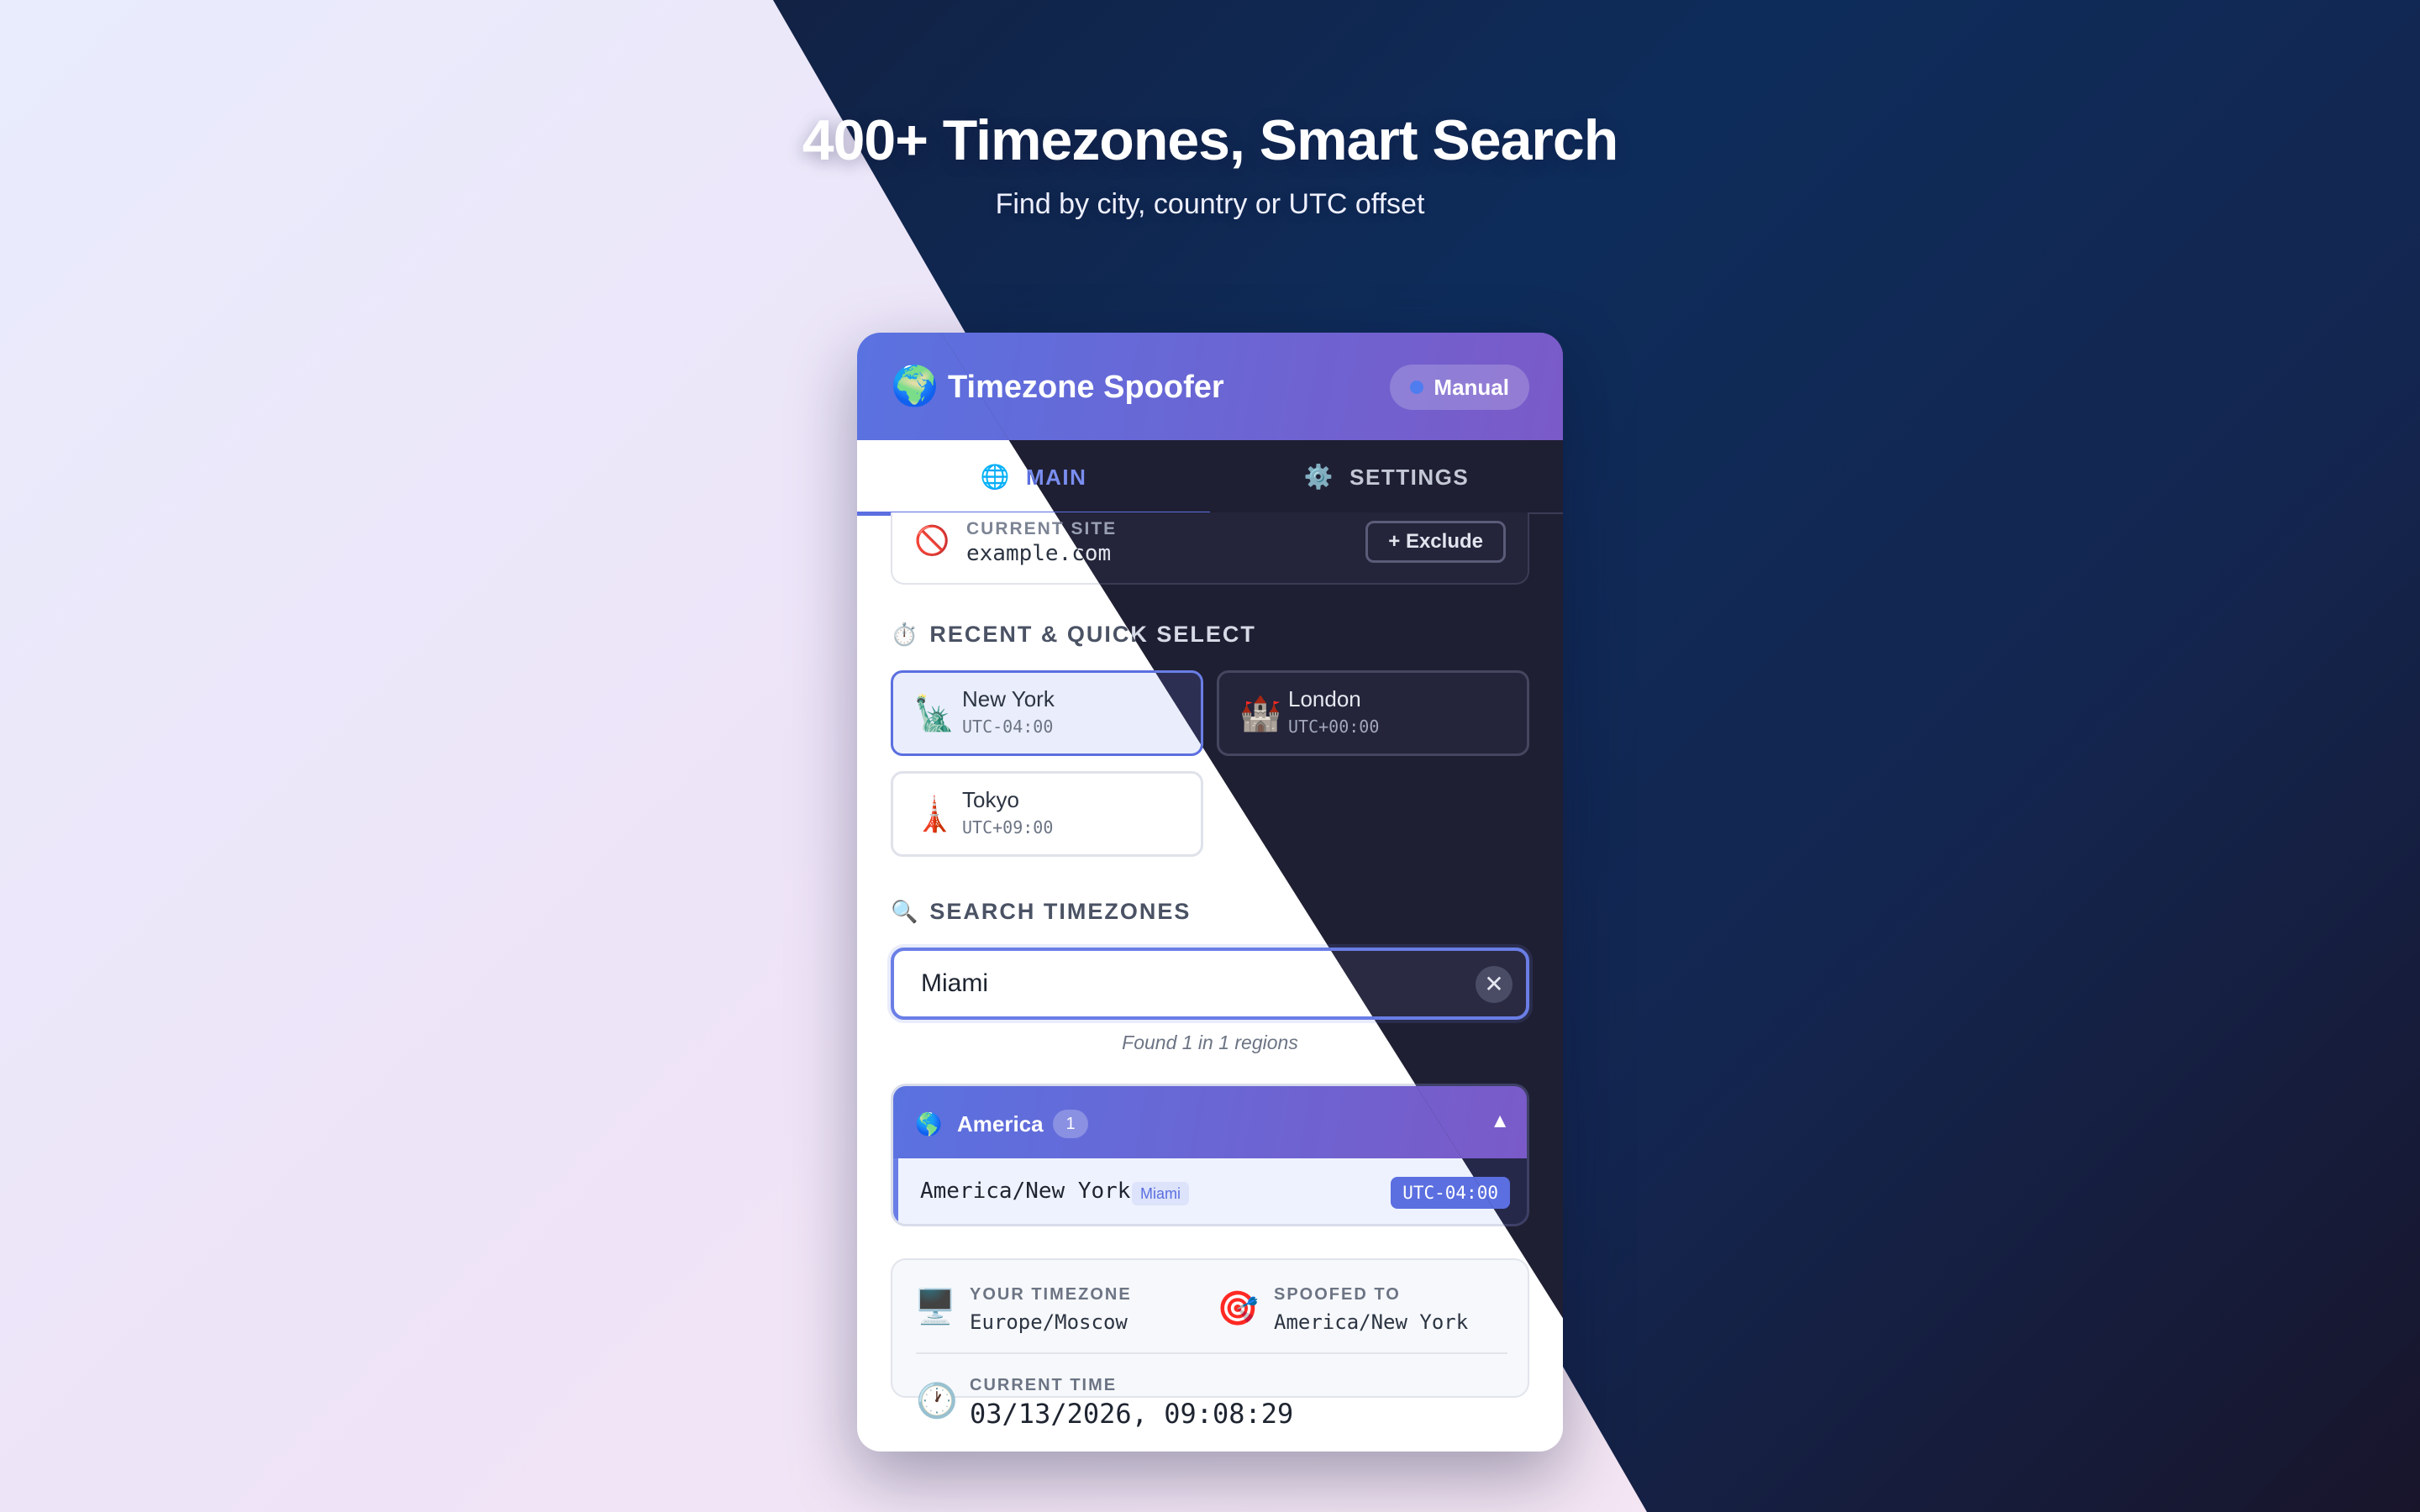  I want to click on search-icon: 🔍, so click(904, 911).